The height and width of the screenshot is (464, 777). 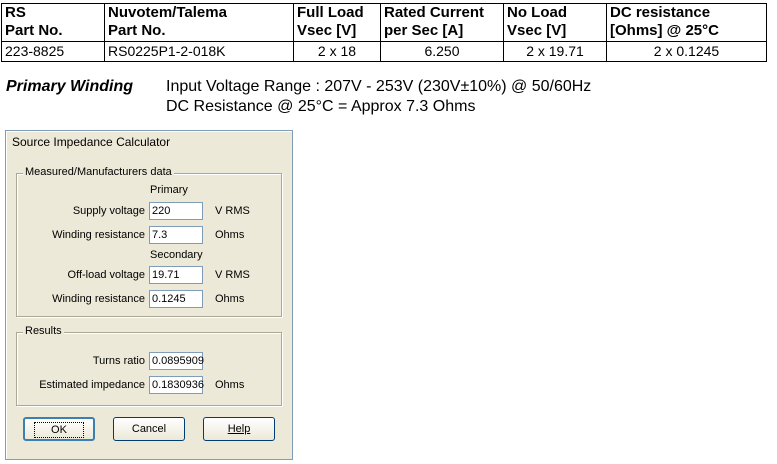 I want to click on turns-ratio-field: 0.0895909, so click(x=176, y=361).